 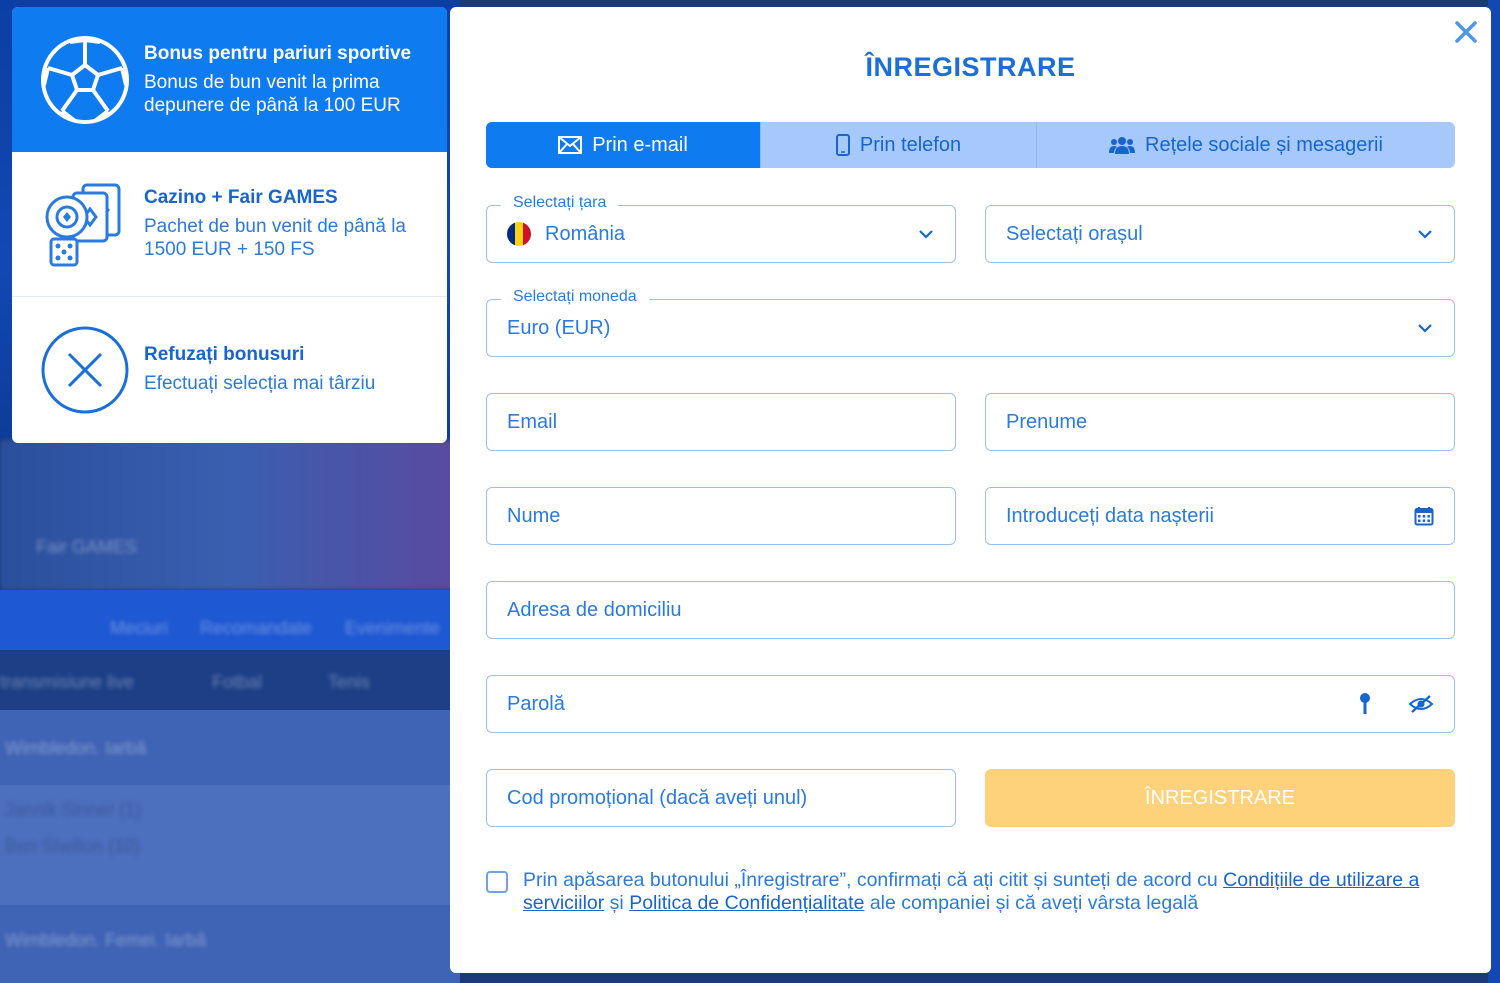 I want to click on close-button, so click(x=1466, y=32).